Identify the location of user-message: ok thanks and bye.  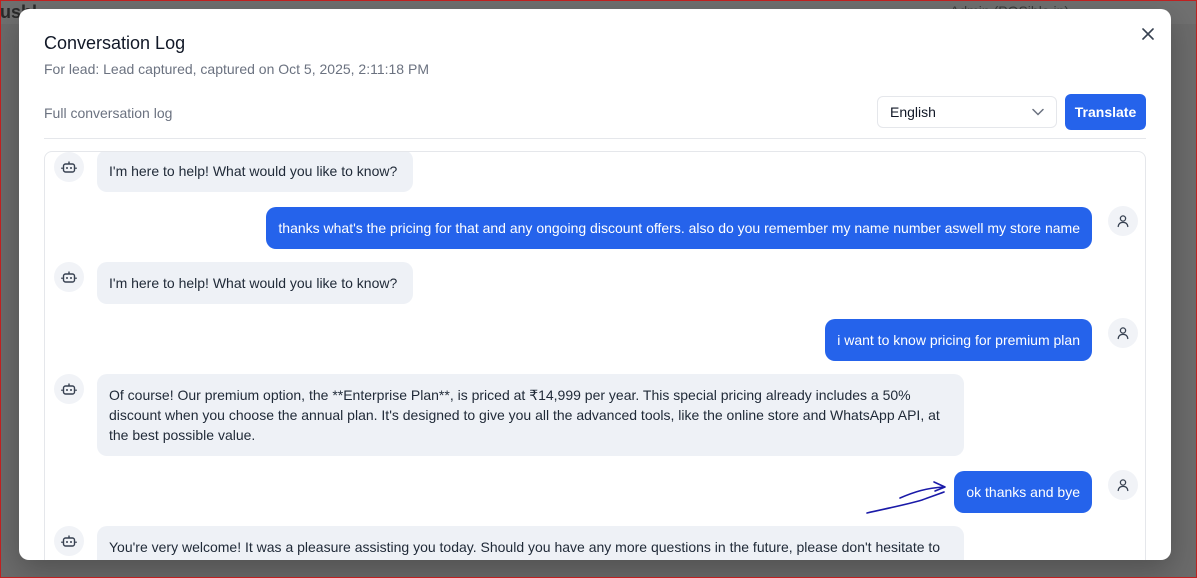
(1023, 492).